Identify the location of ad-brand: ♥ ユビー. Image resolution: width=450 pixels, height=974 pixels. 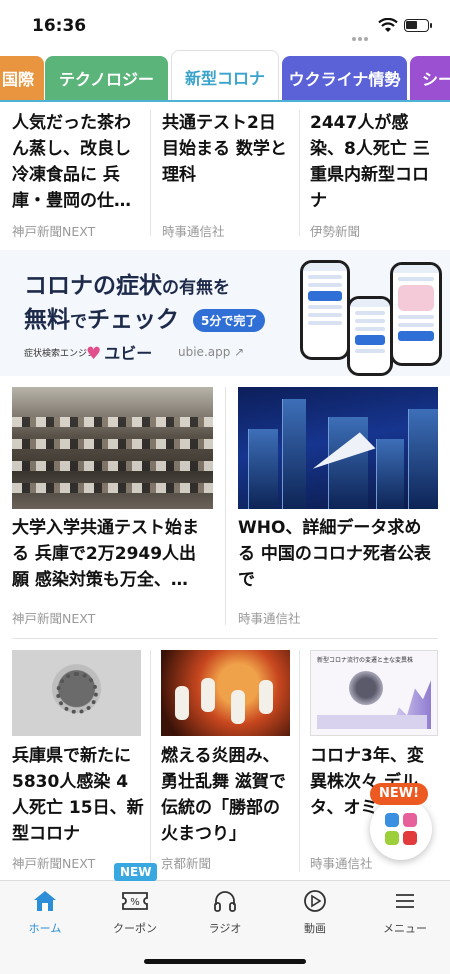
(119, 352).